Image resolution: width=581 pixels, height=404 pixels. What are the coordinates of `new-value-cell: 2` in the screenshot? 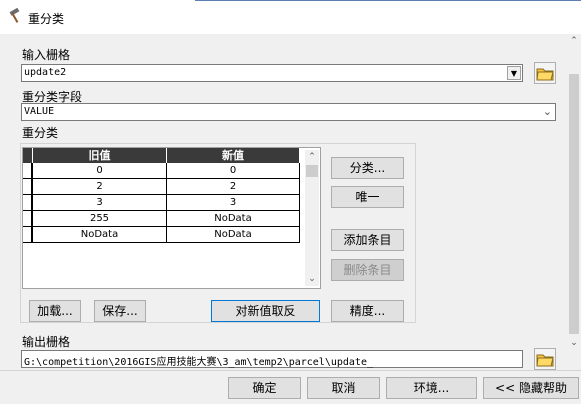 It's located at (233, 187).